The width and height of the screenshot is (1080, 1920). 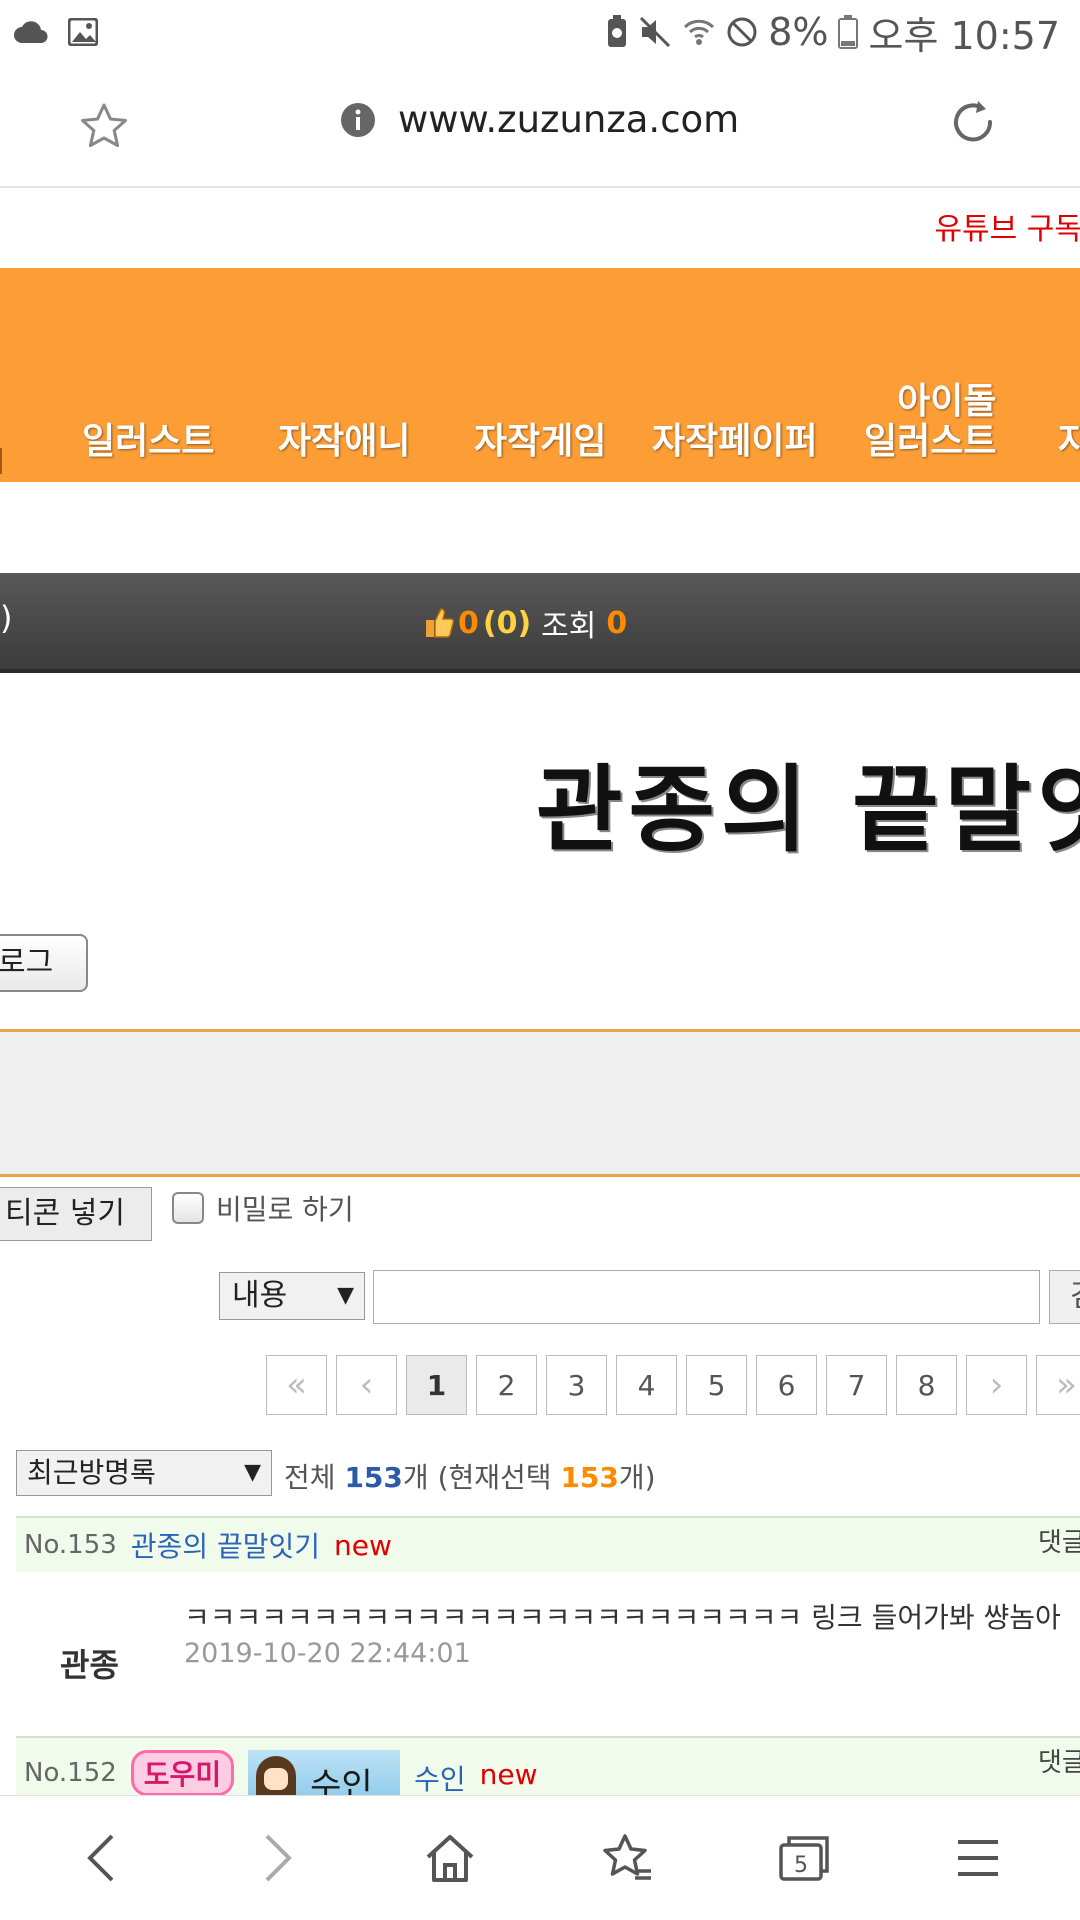 I want to click on page-last-button: », so click(x=1058, y=1385).